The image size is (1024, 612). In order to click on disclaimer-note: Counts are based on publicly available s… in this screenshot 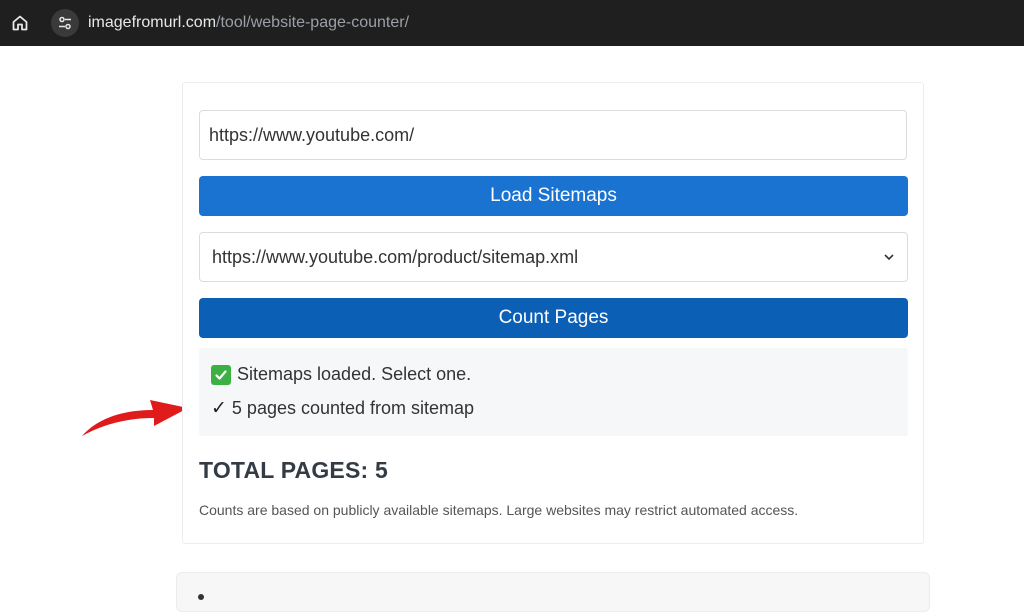, I will do `click(499, 510)`.